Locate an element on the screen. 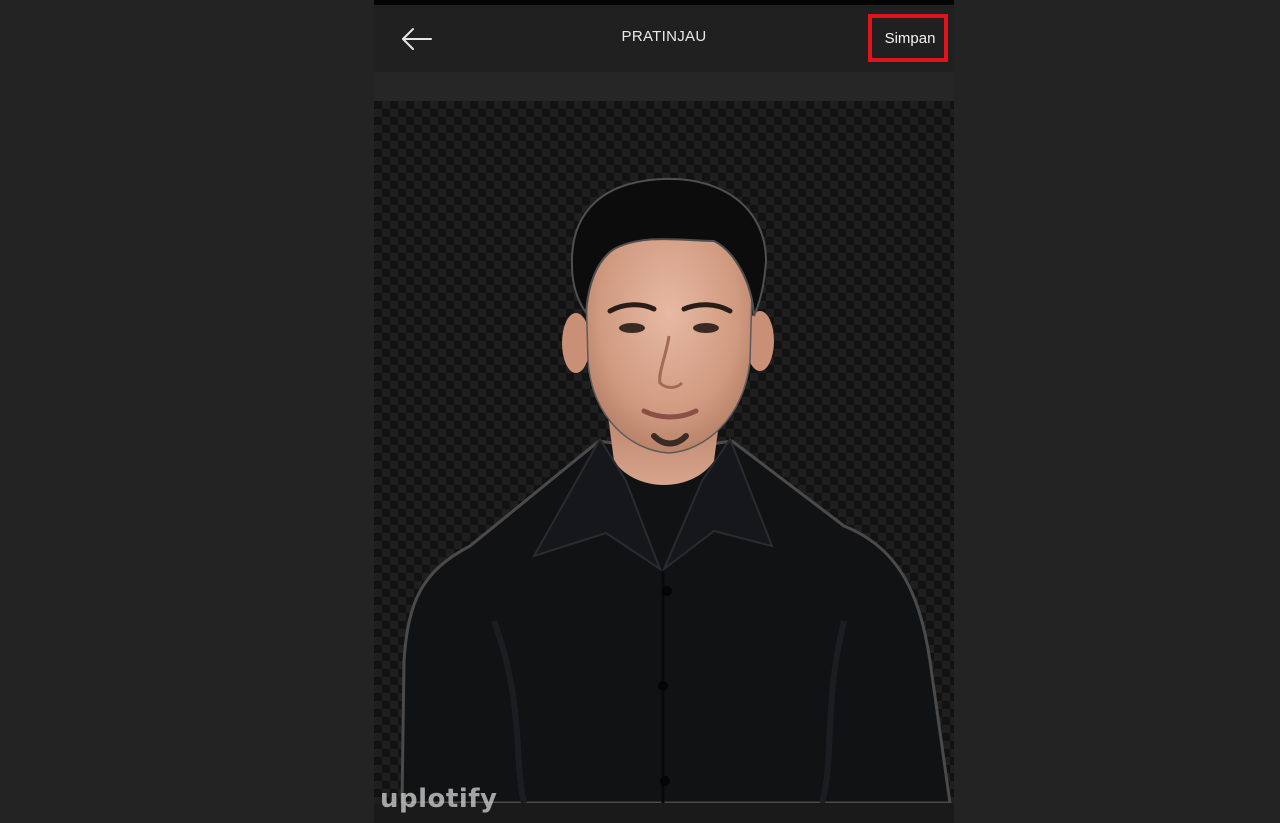  toolbar-spacer is located at coordinates (664, 86).